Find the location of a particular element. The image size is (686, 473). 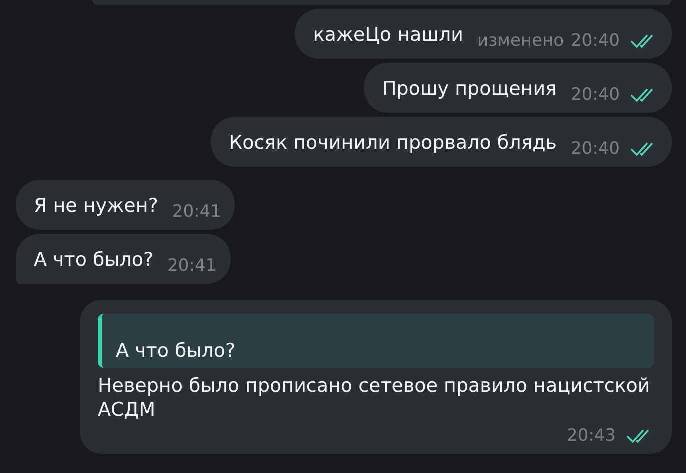

reply-quote: А что было? is located at coordinates (376, 341).